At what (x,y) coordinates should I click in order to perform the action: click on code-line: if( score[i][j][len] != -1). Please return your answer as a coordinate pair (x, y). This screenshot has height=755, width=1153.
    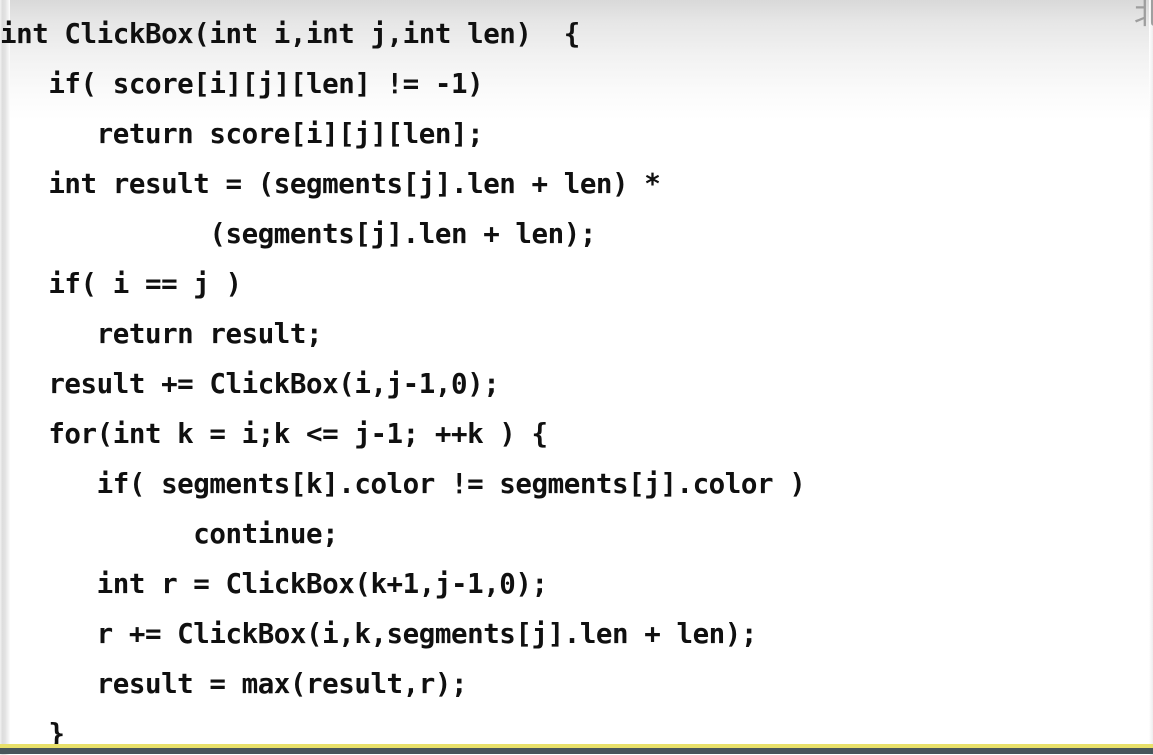
    Looking at the image, I should click on (242, 84).